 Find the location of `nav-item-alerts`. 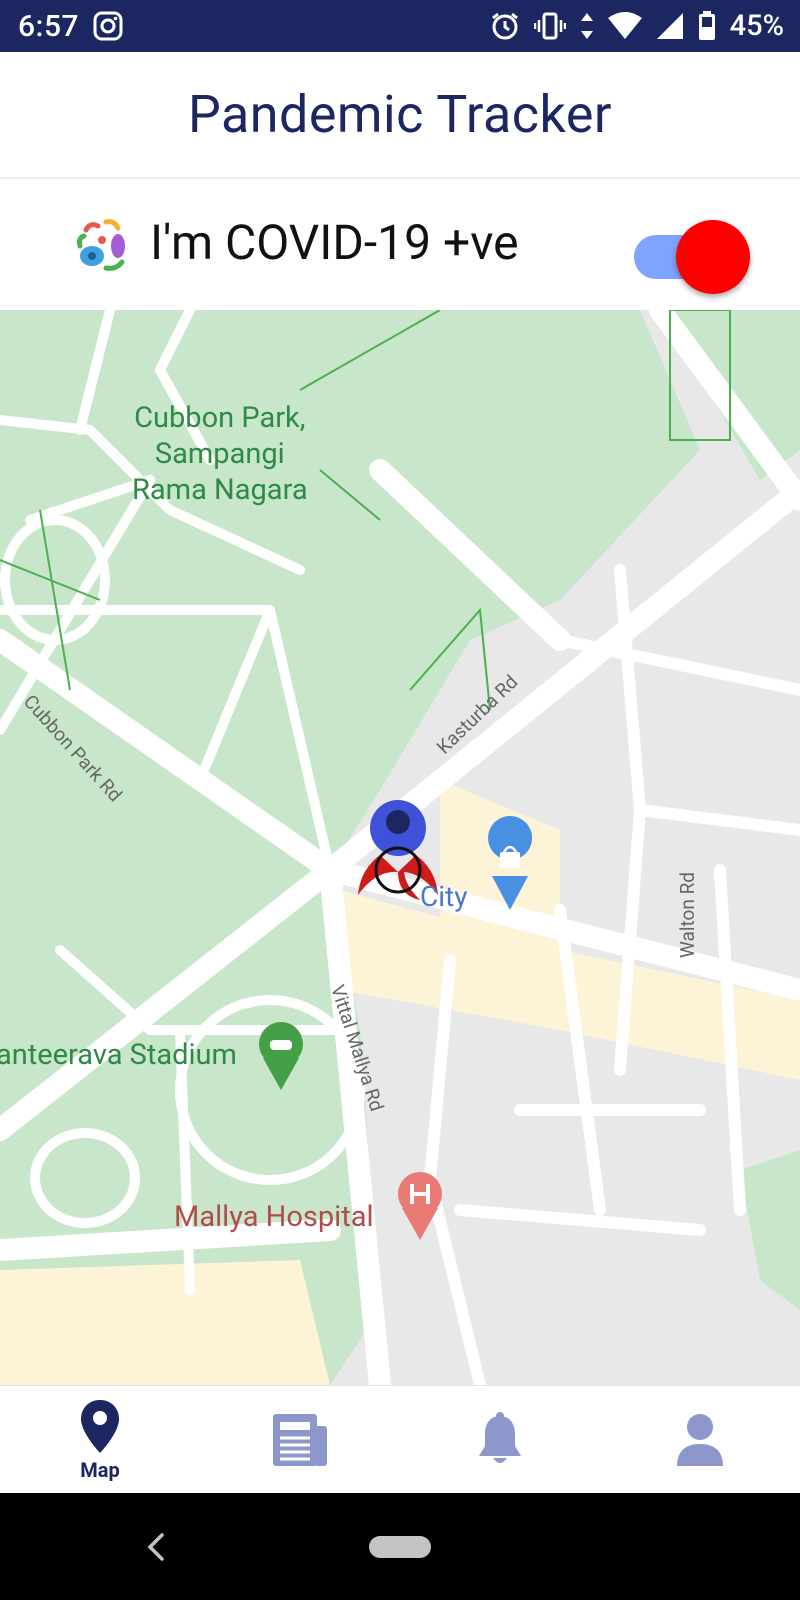

nav-item-alerts is located at coordinates (500, 1439).